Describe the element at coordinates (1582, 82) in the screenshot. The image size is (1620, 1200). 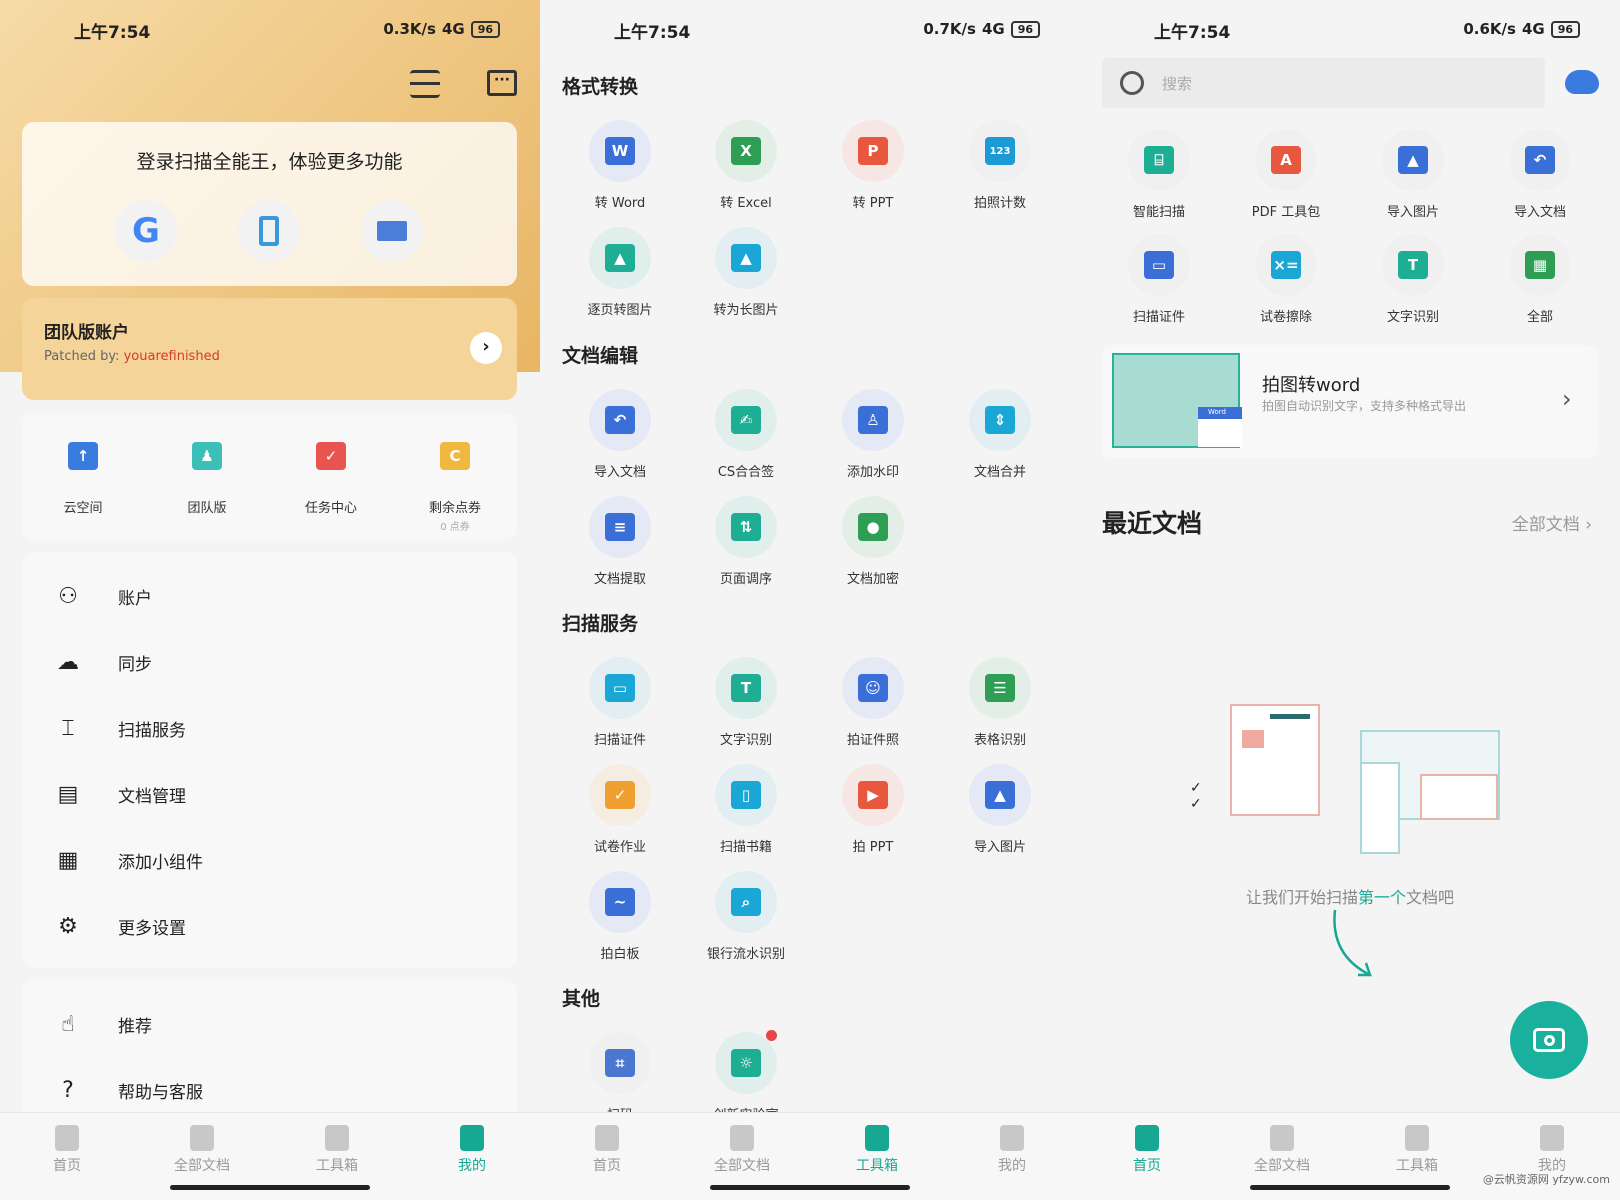
I see `cloud-icon` at that location.